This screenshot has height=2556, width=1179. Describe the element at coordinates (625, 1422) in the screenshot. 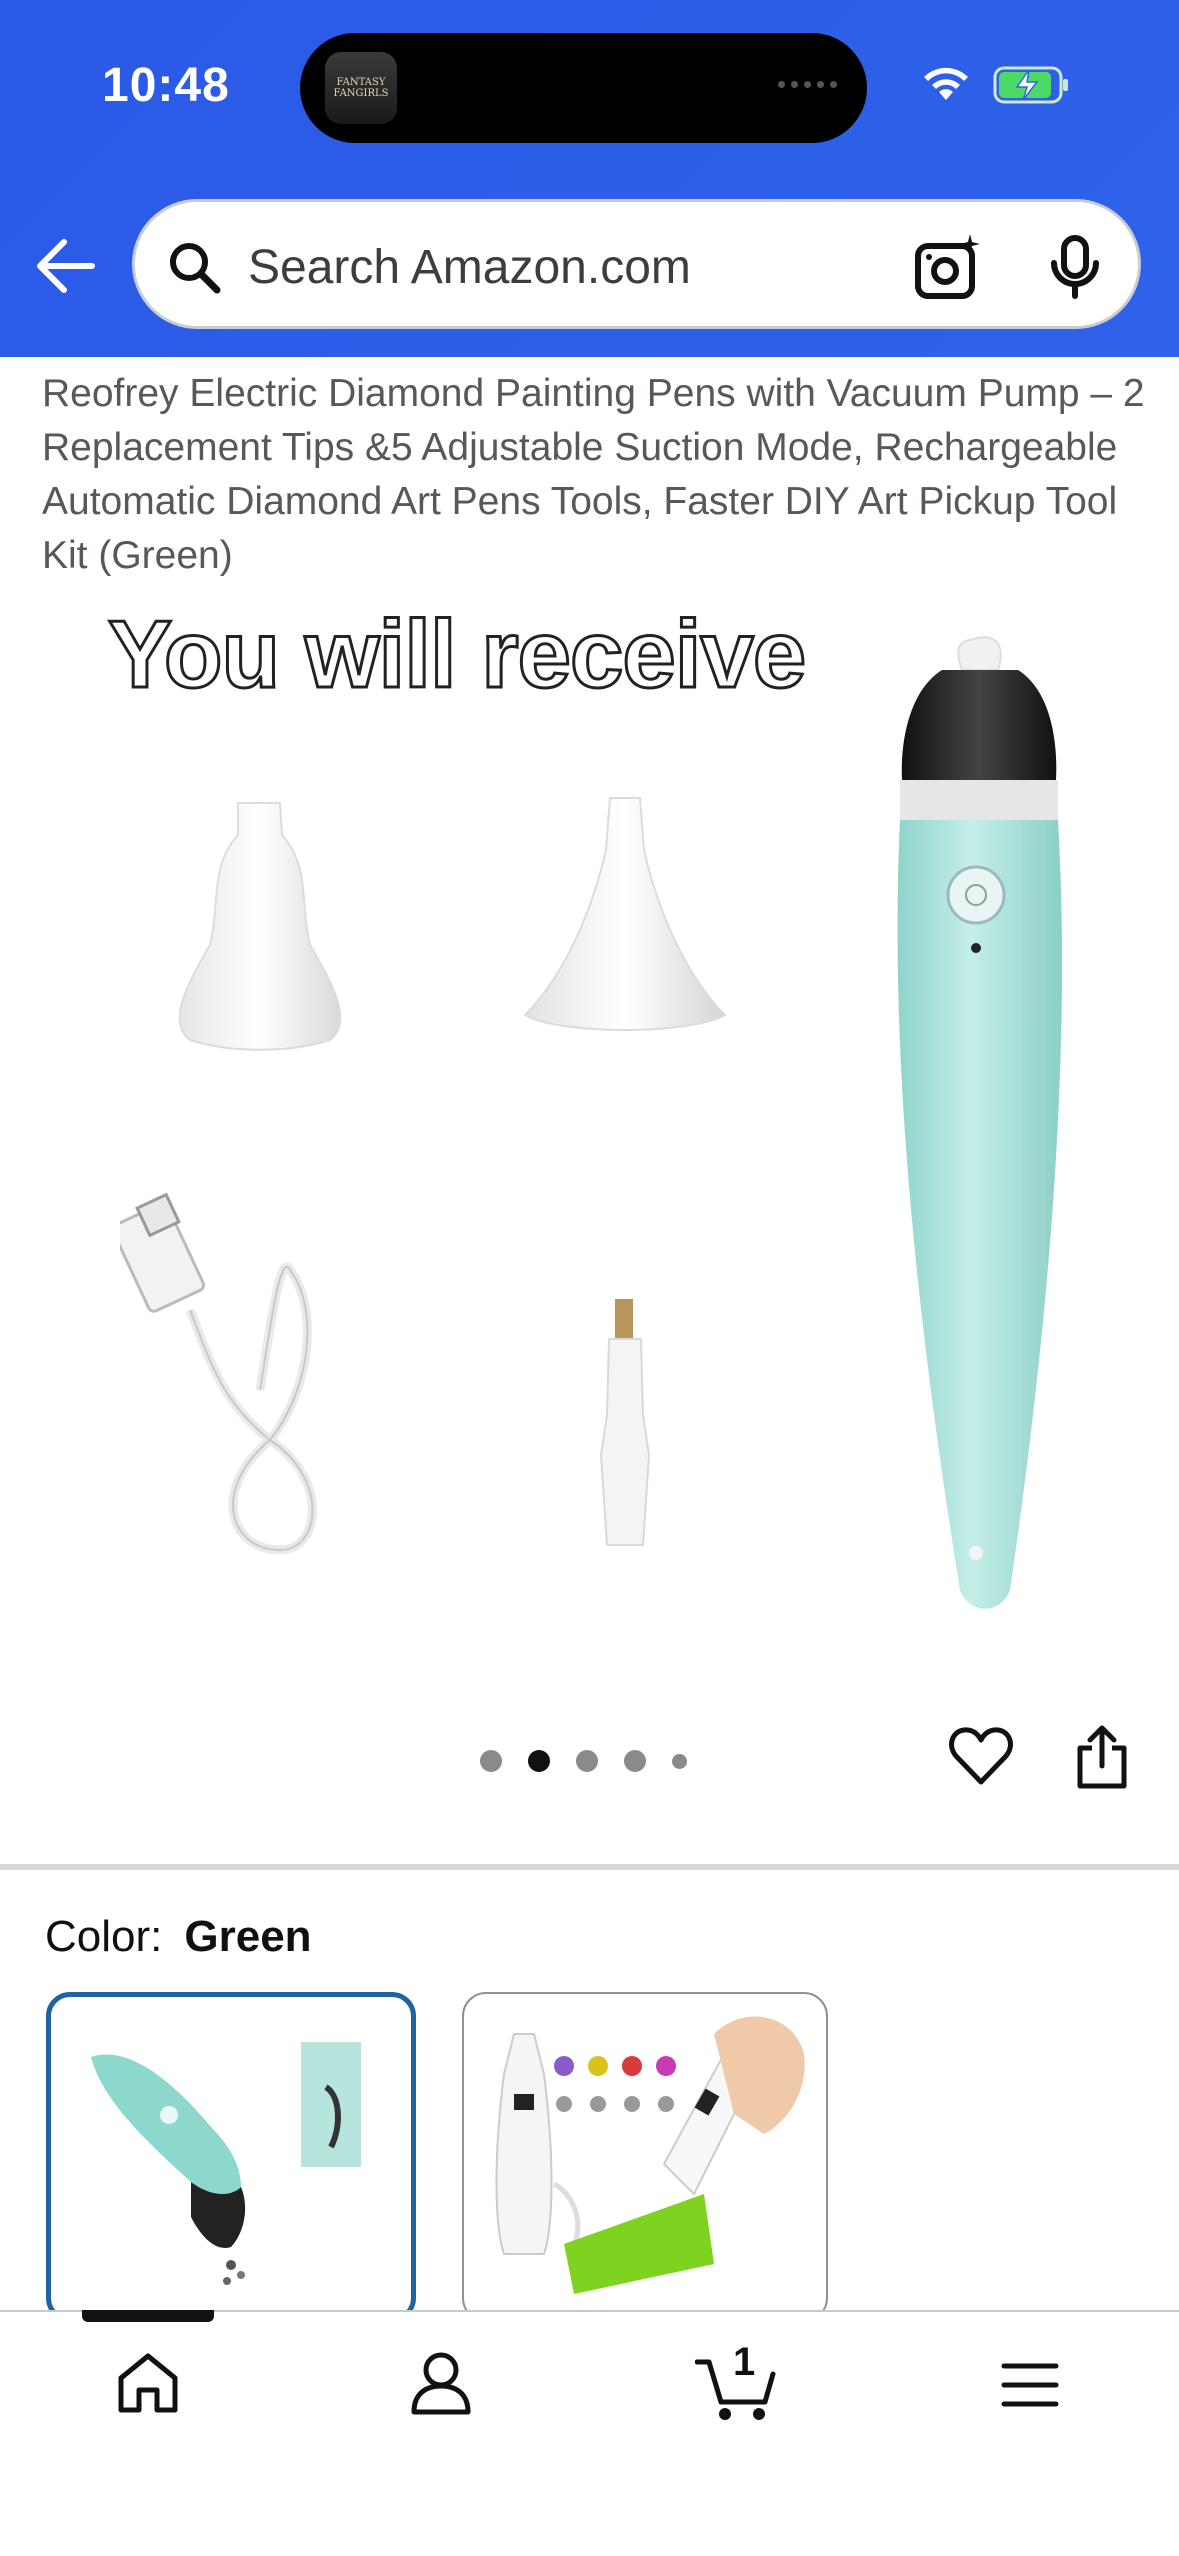

I see `pen-tip-image` at that location.